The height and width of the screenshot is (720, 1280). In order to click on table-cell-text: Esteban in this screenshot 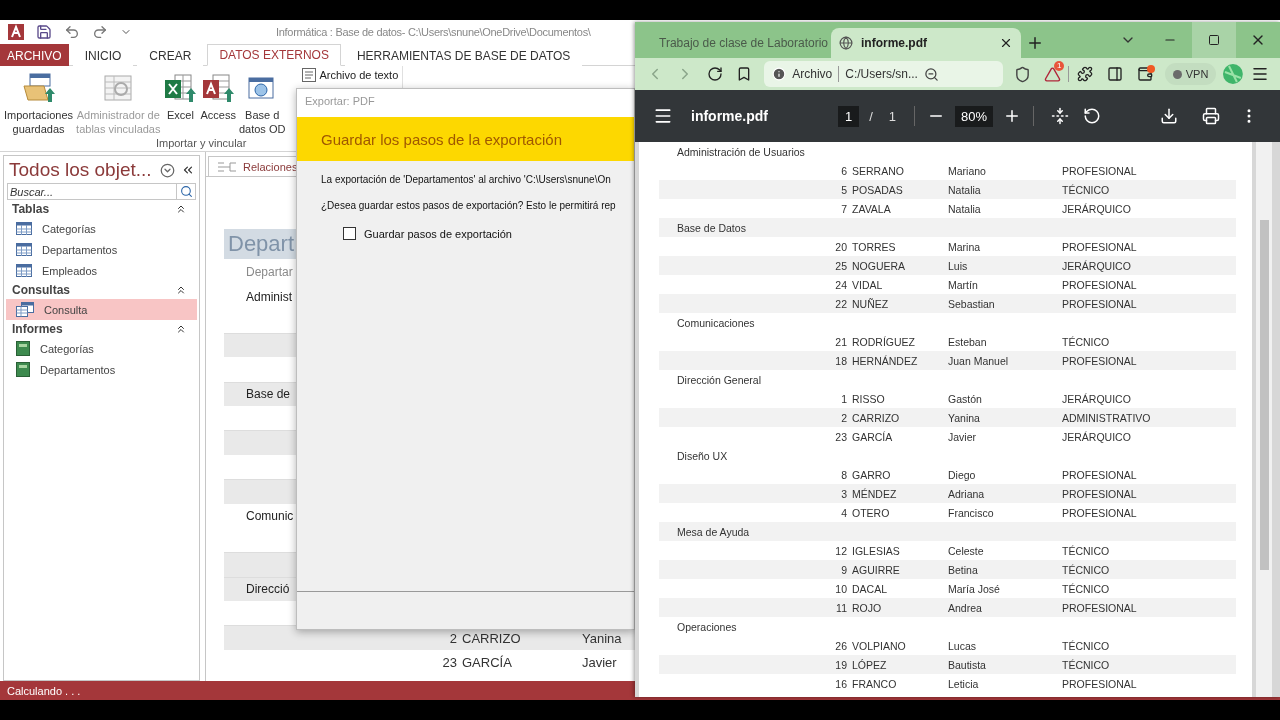, I will do `click(967, 341)`.